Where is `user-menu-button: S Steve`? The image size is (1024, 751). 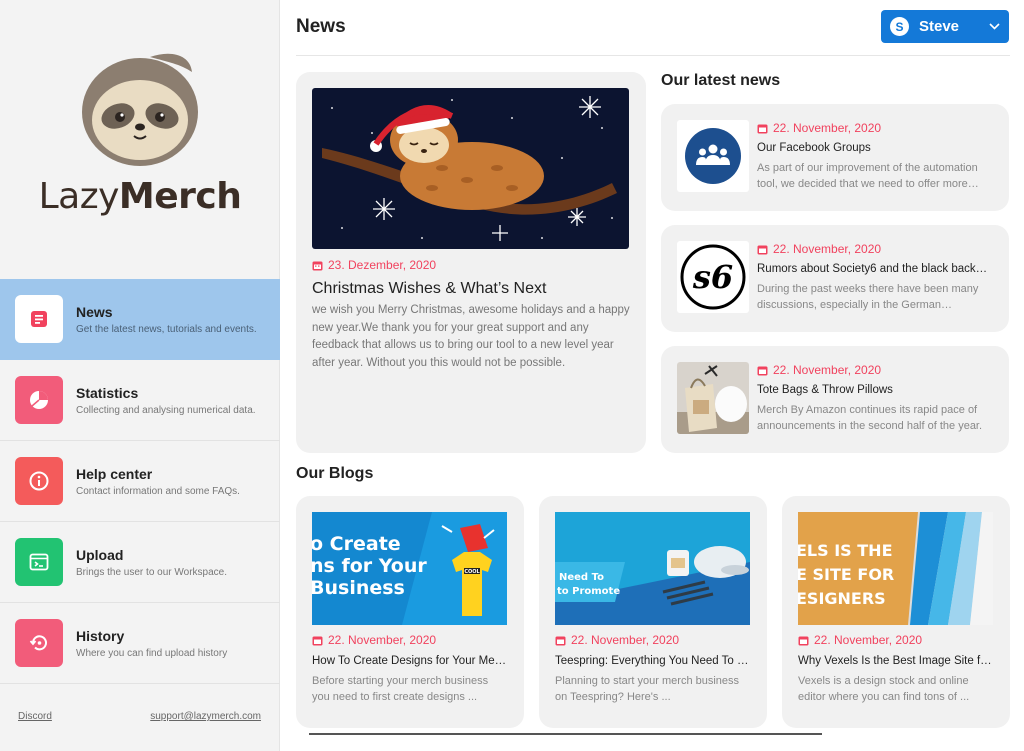 user-menu-button: S Steve is located at coordinates (945, 26).